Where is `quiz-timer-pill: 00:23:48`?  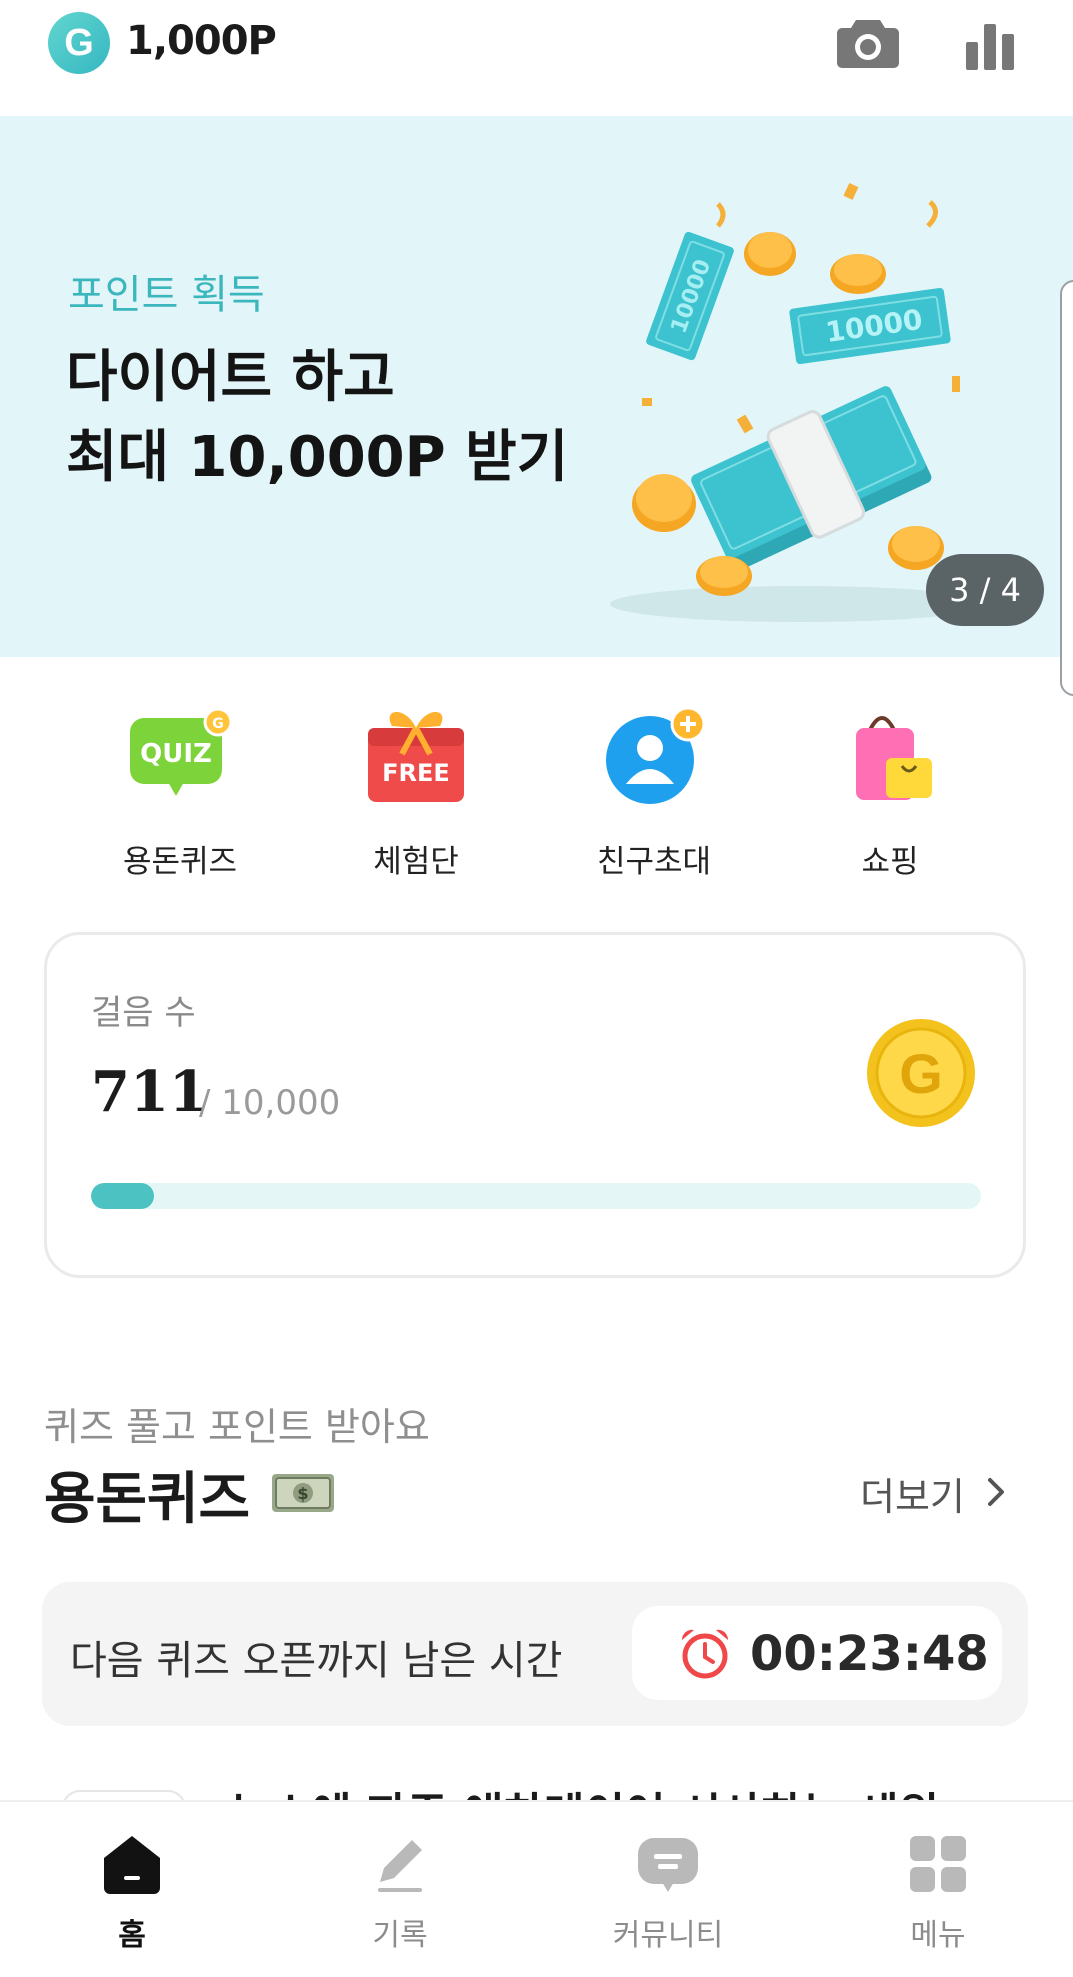 quiz-timer-pill: 00:23:48 is located at coordinates (817, 1653).